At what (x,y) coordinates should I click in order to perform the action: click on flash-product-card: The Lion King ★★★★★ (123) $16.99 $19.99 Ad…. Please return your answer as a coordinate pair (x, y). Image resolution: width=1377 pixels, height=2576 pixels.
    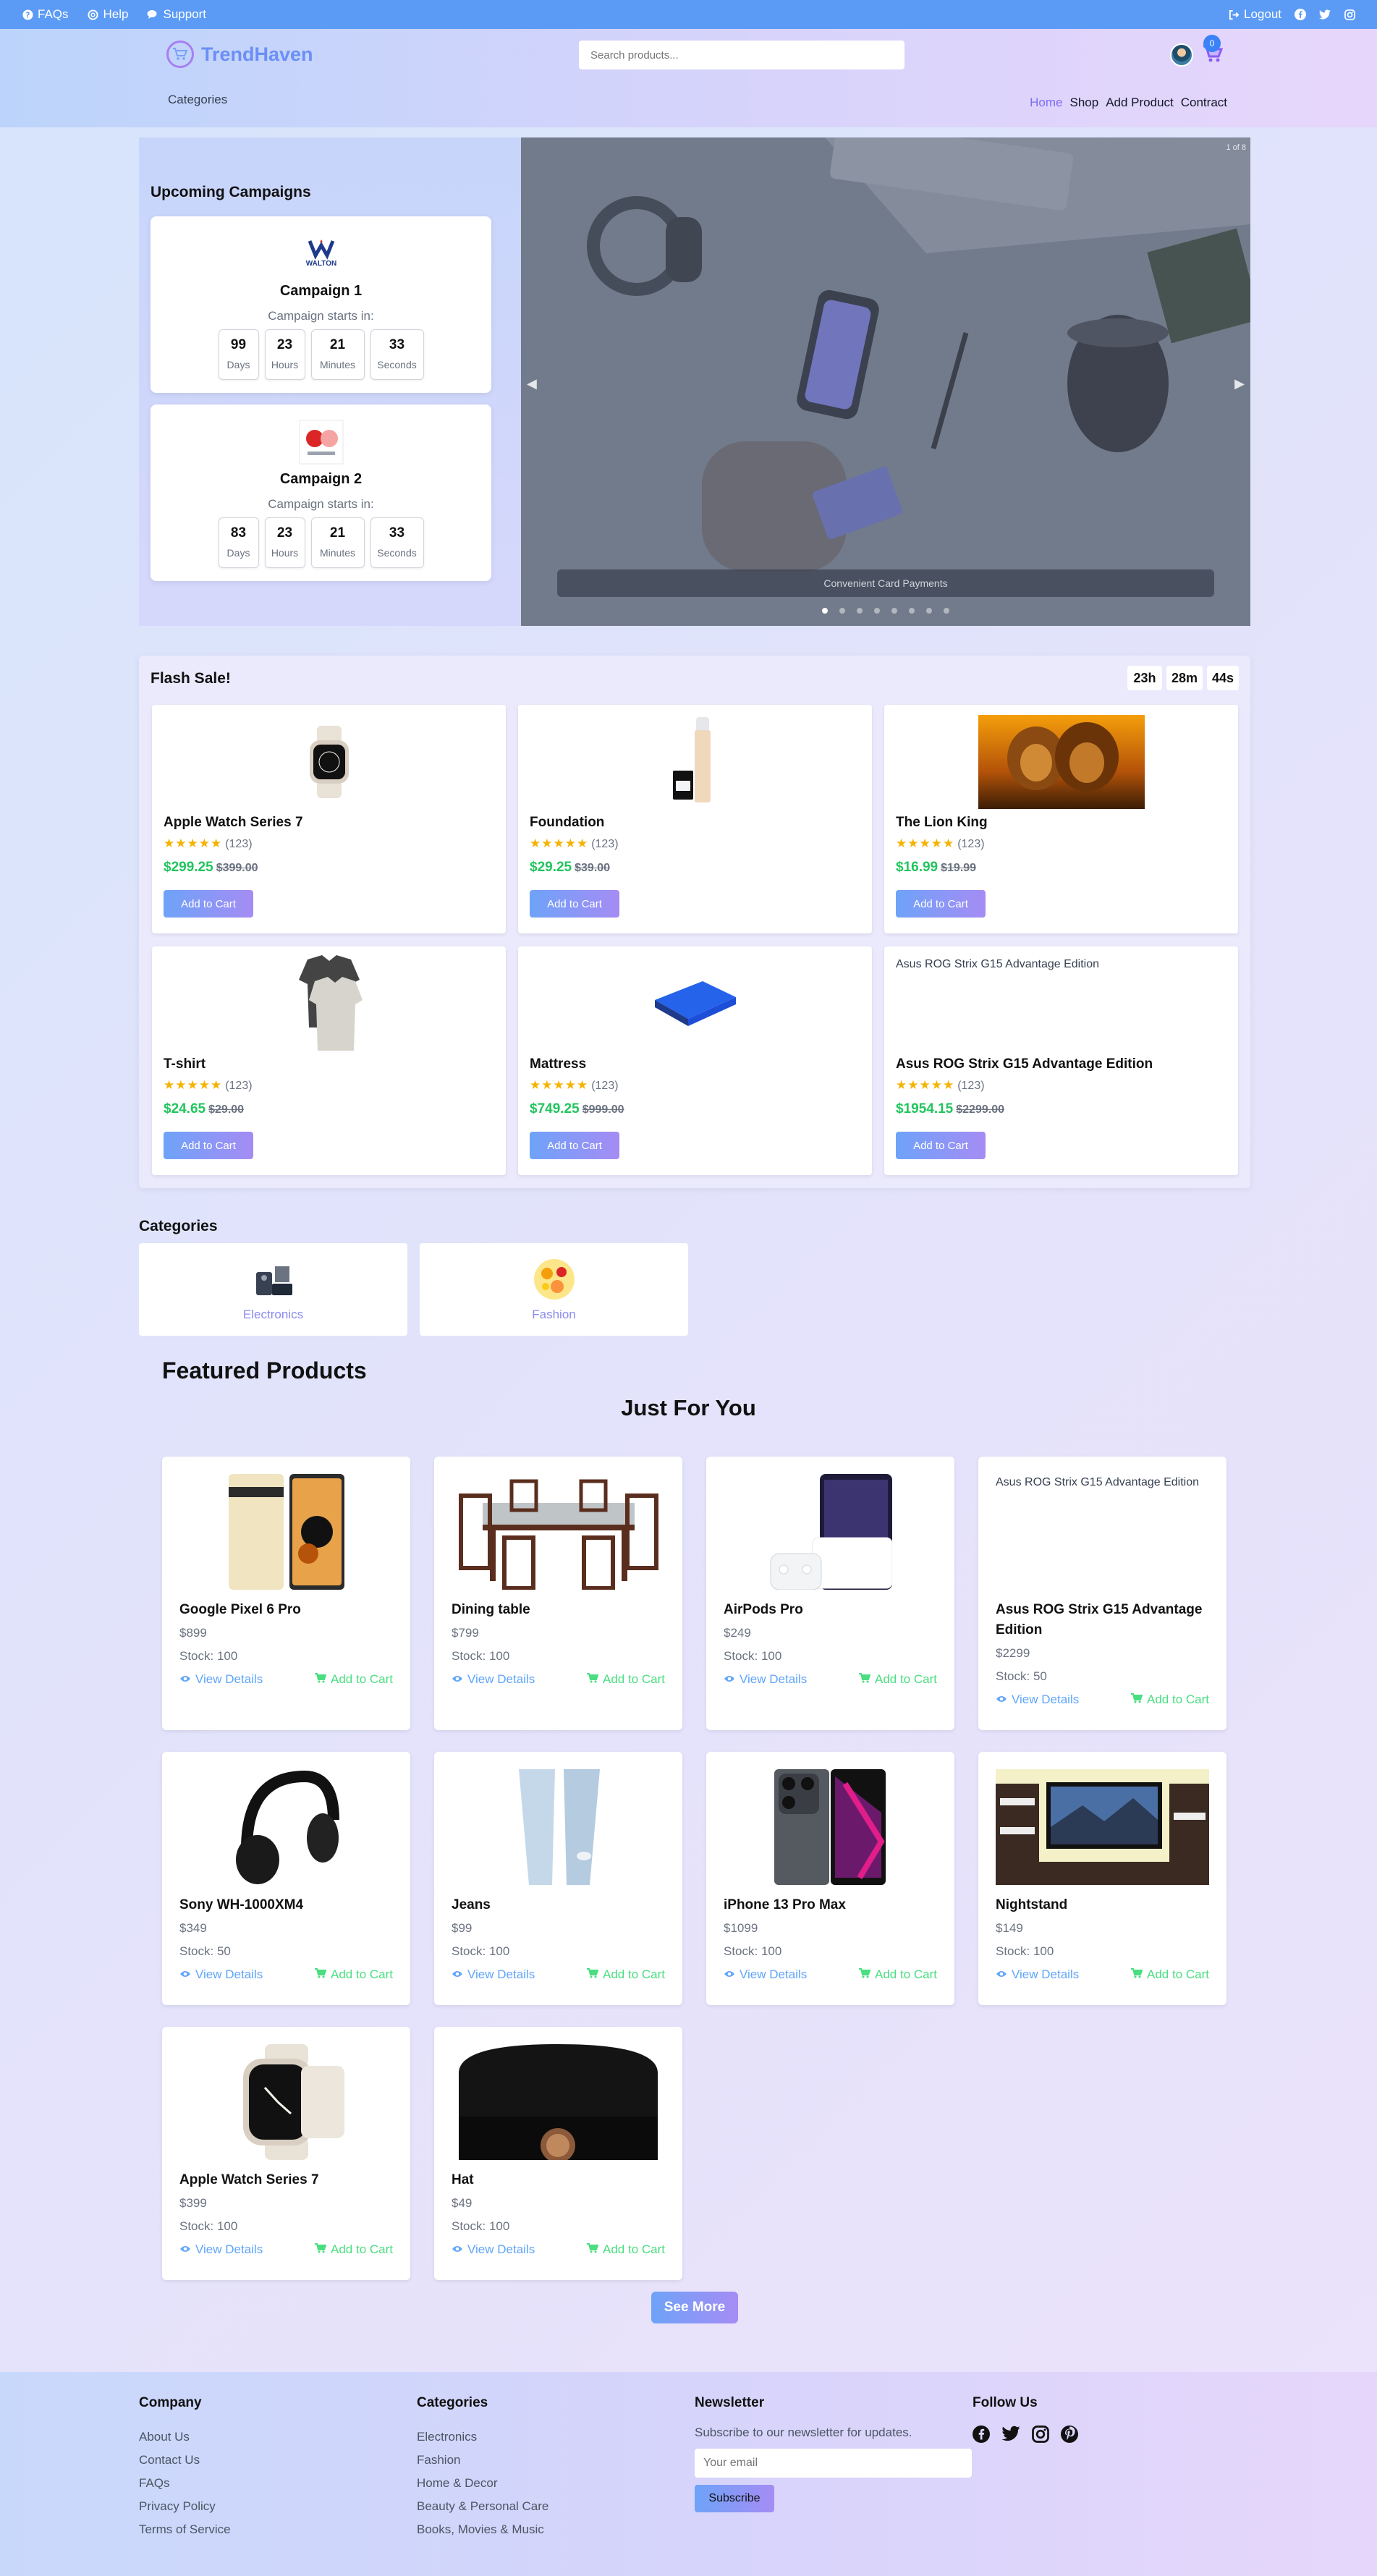
    Looking at the image, I should click on (1061, 819).